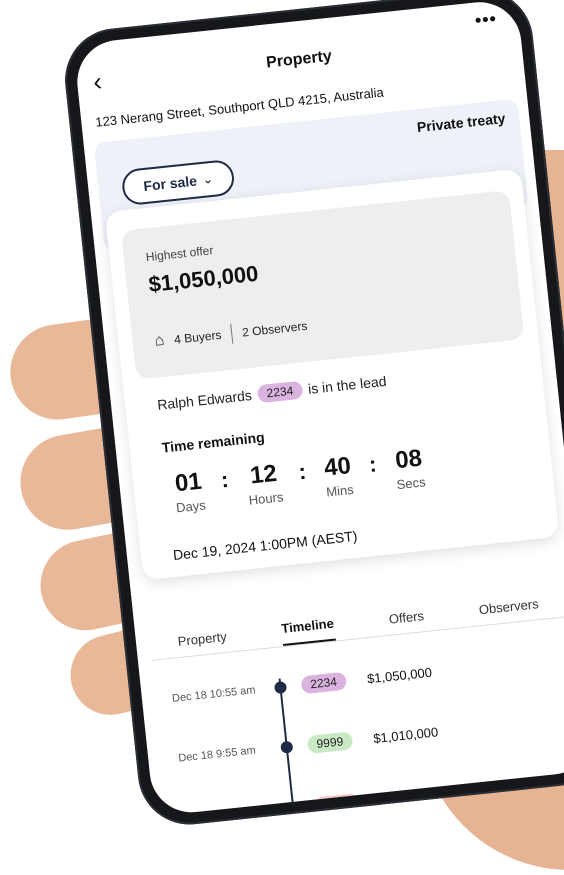 The width and height of the screenshot is (564, 875). I want to click on secs-label: Secs, so click(411, 483).